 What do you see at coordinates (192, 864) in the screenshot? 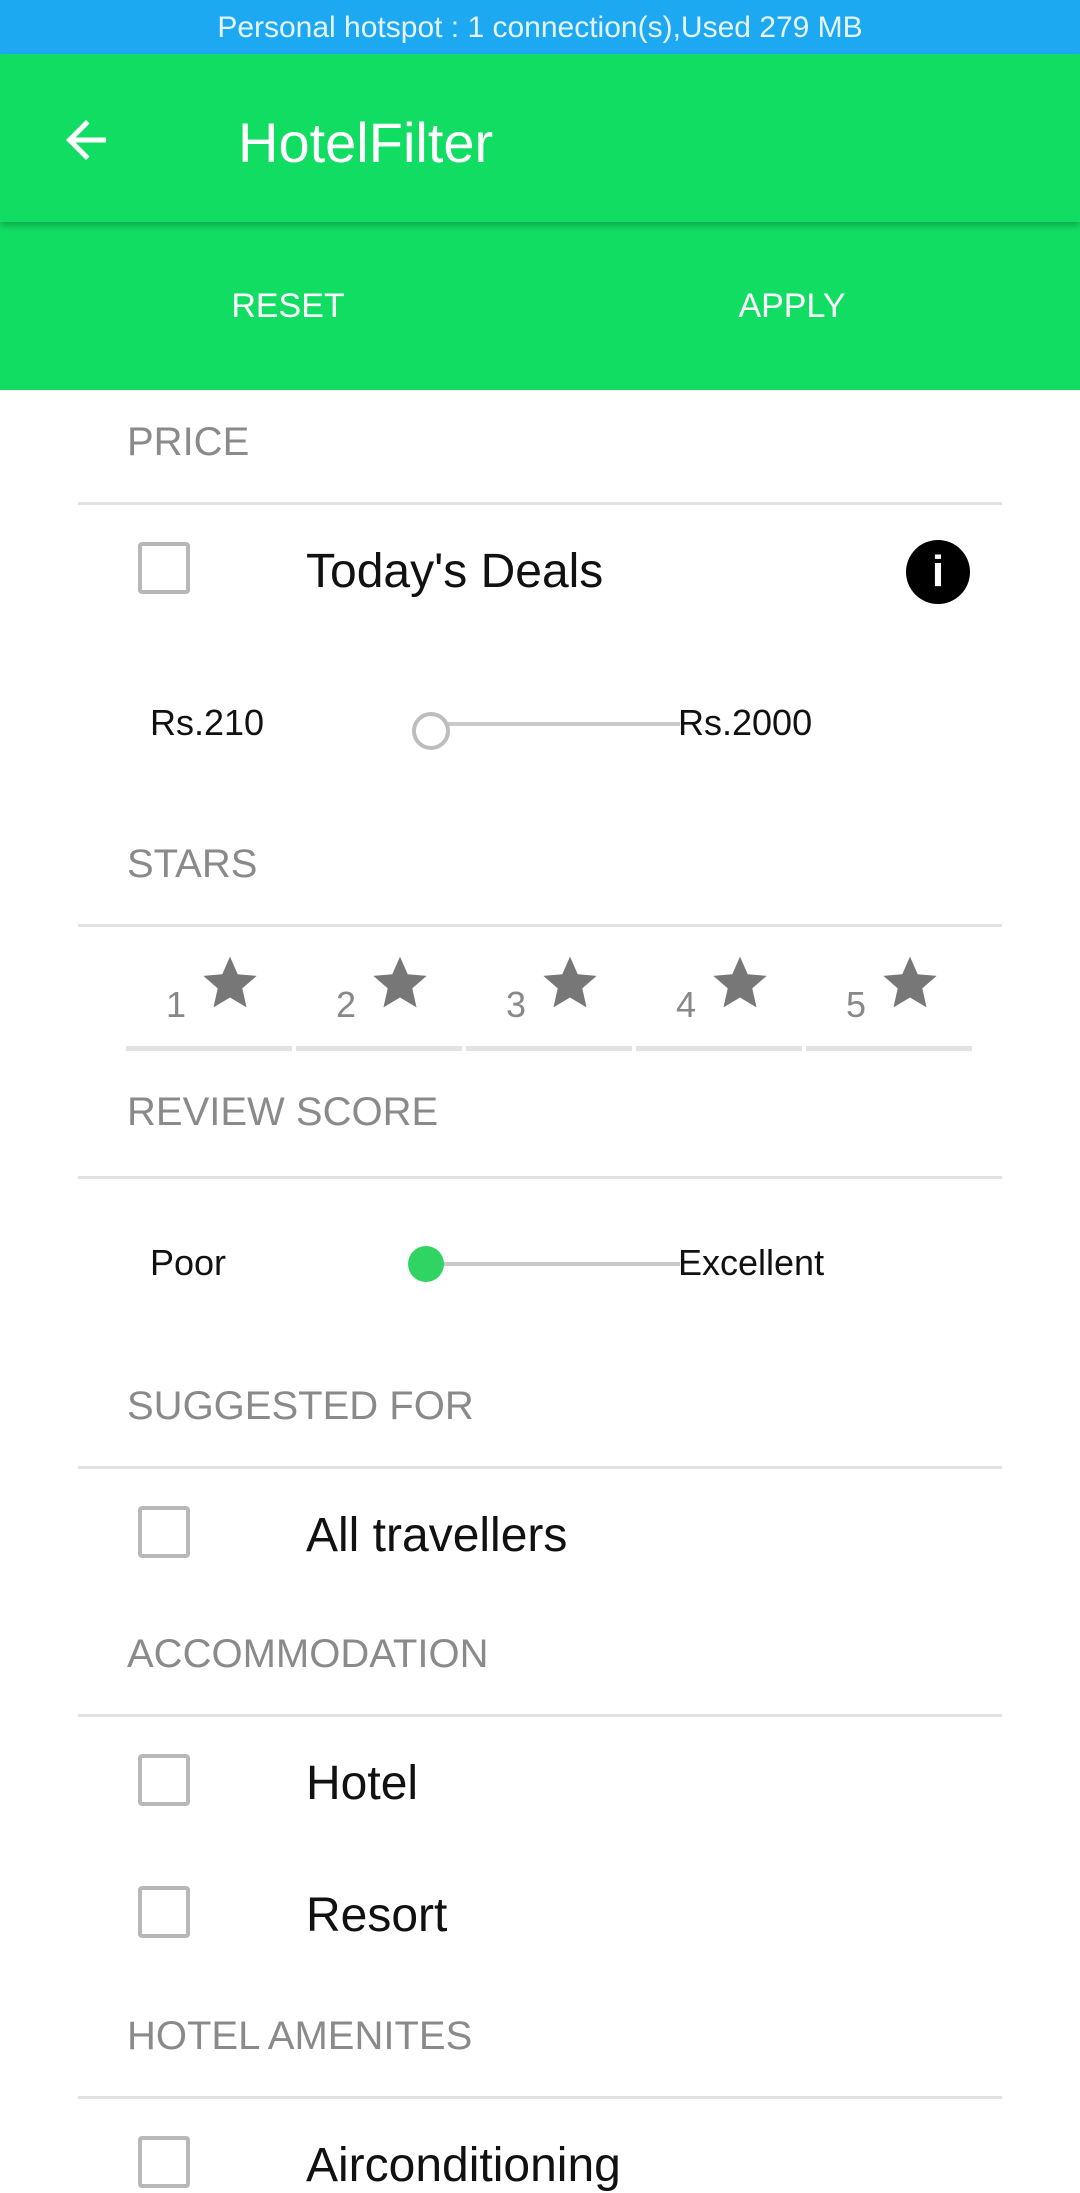
I see `section-title-stars: STARS` at bounding box center [192, 864].